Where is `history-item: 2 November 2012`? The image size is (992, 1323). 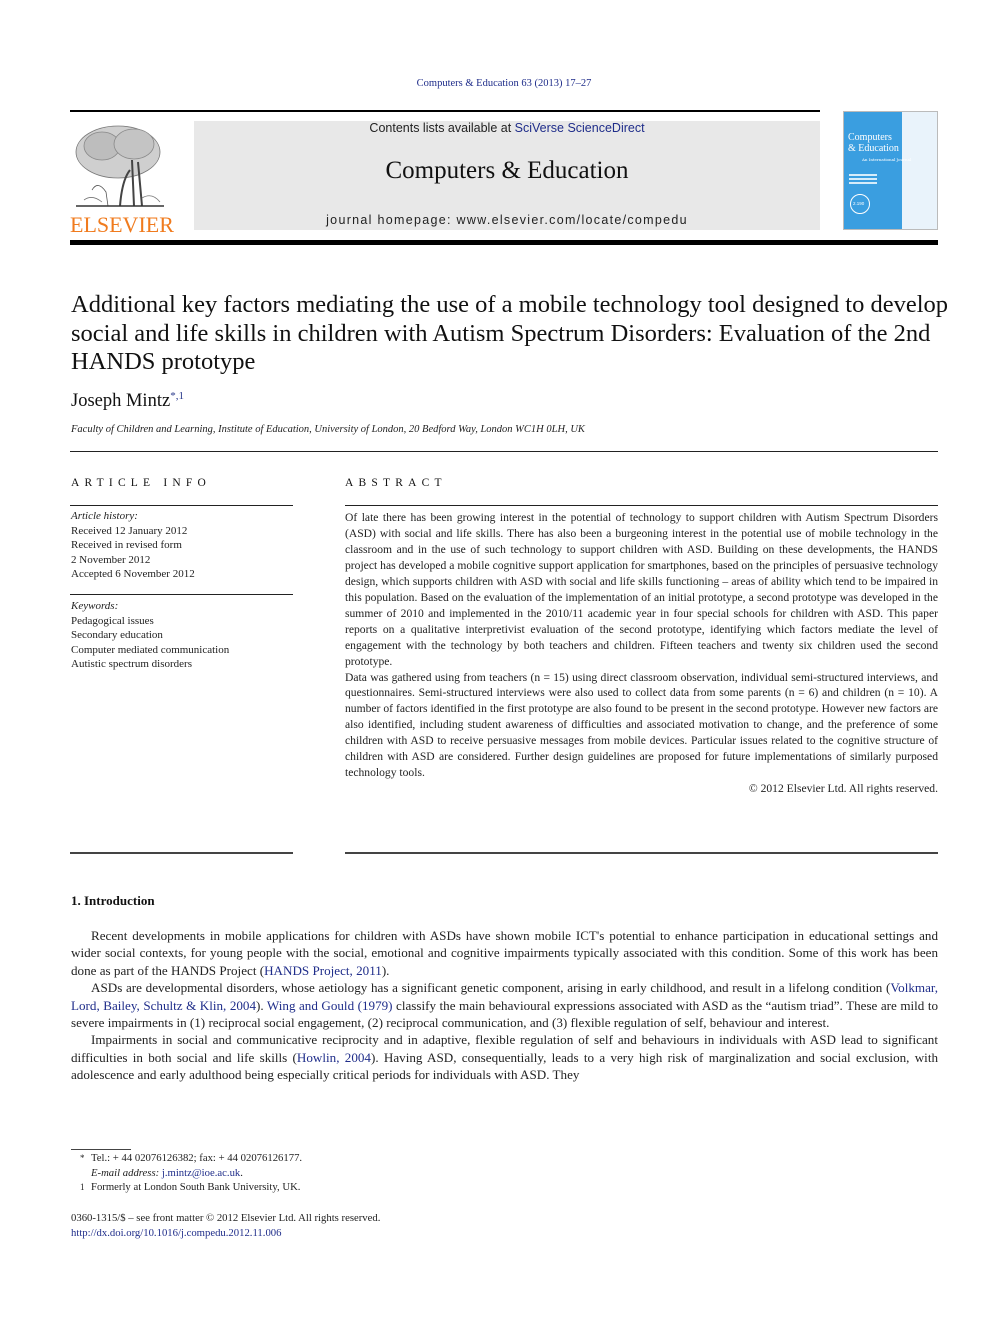
history-item: 2 November 2012 is located at coordinates (111, 559).